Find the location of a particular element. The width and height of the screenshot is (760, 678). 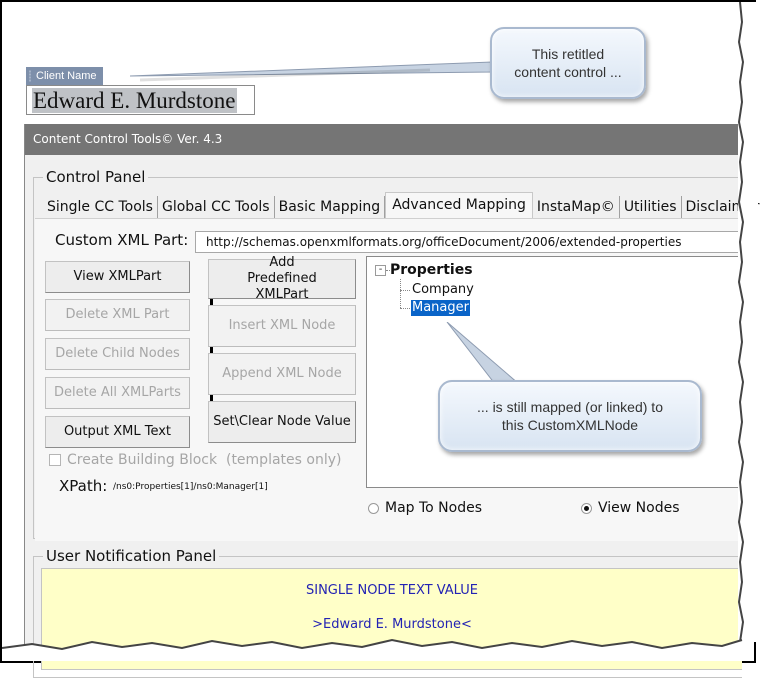

torn-page-edge-bottom is located at coordinates (378, 645).